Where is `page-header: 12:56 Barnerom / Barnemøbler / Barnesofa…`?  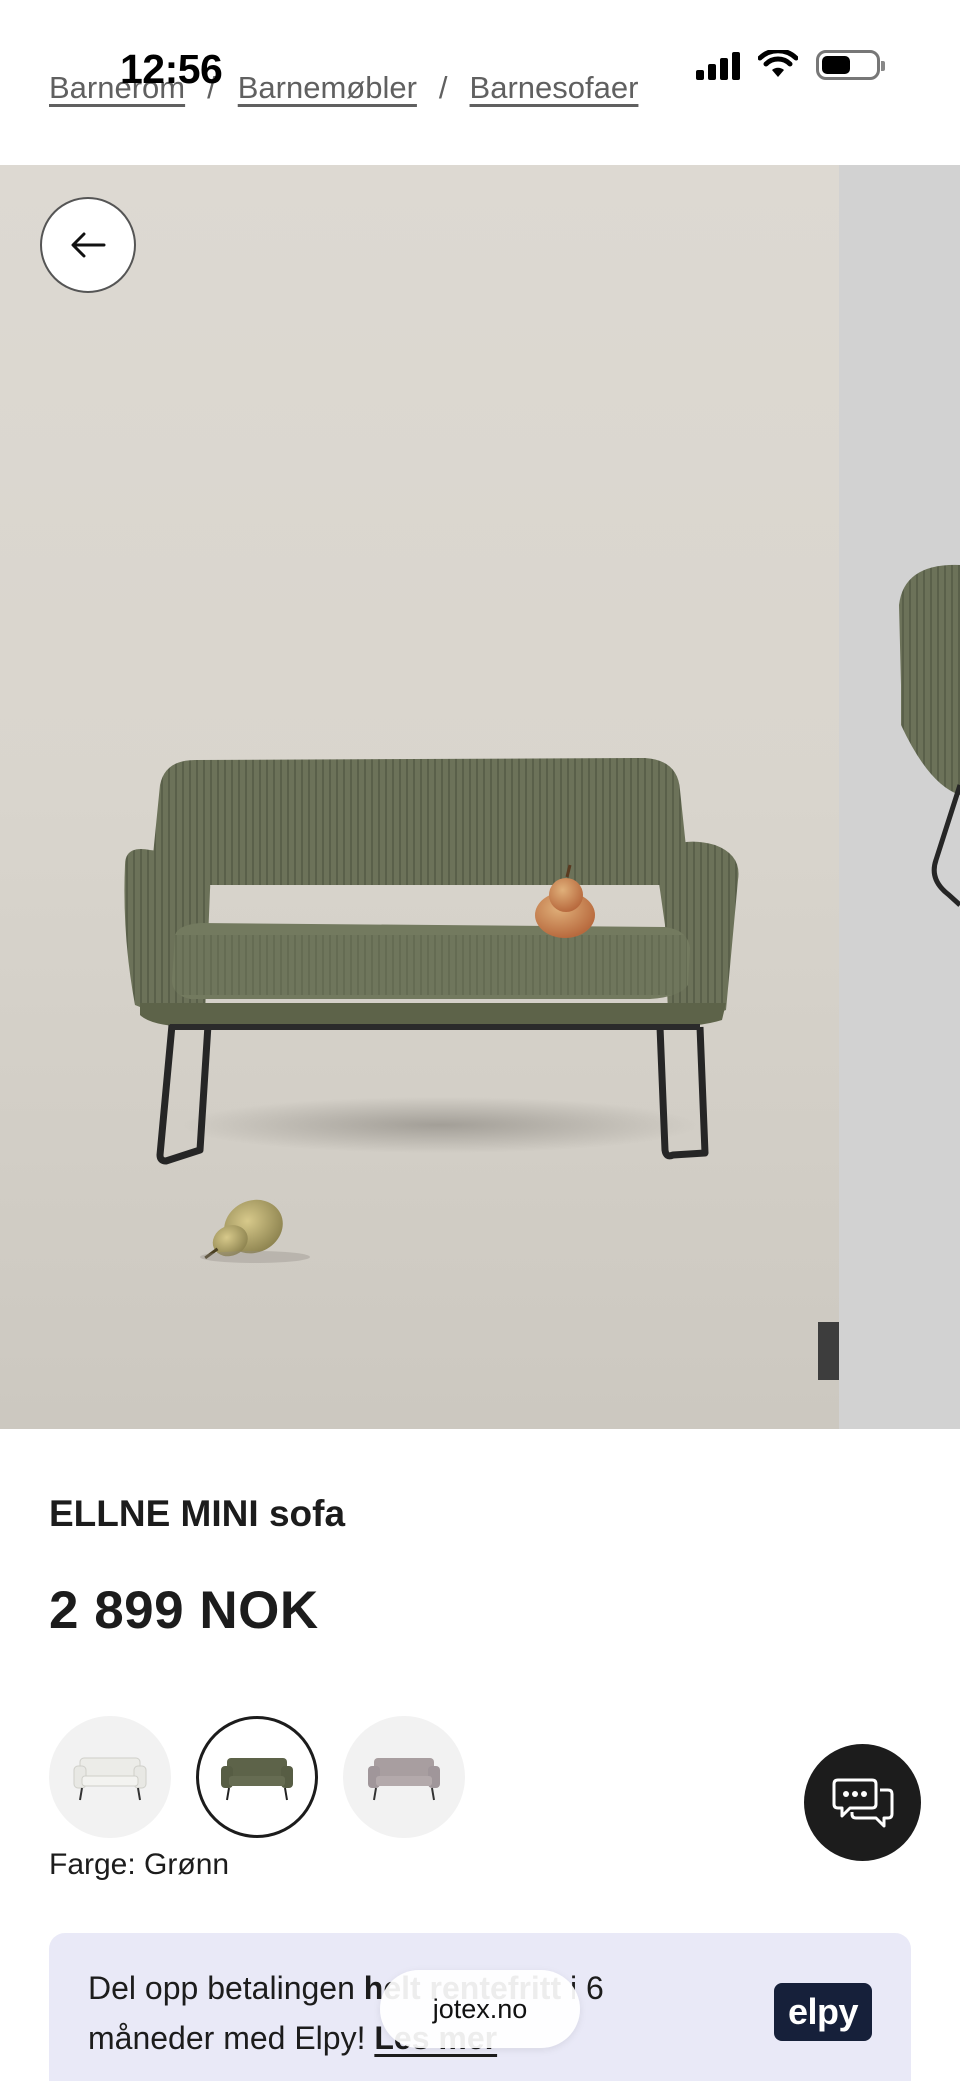
page-header: 12:56 Barnerom / Barnemøbler / Barnesofa… is located at coordinates (480, 82).